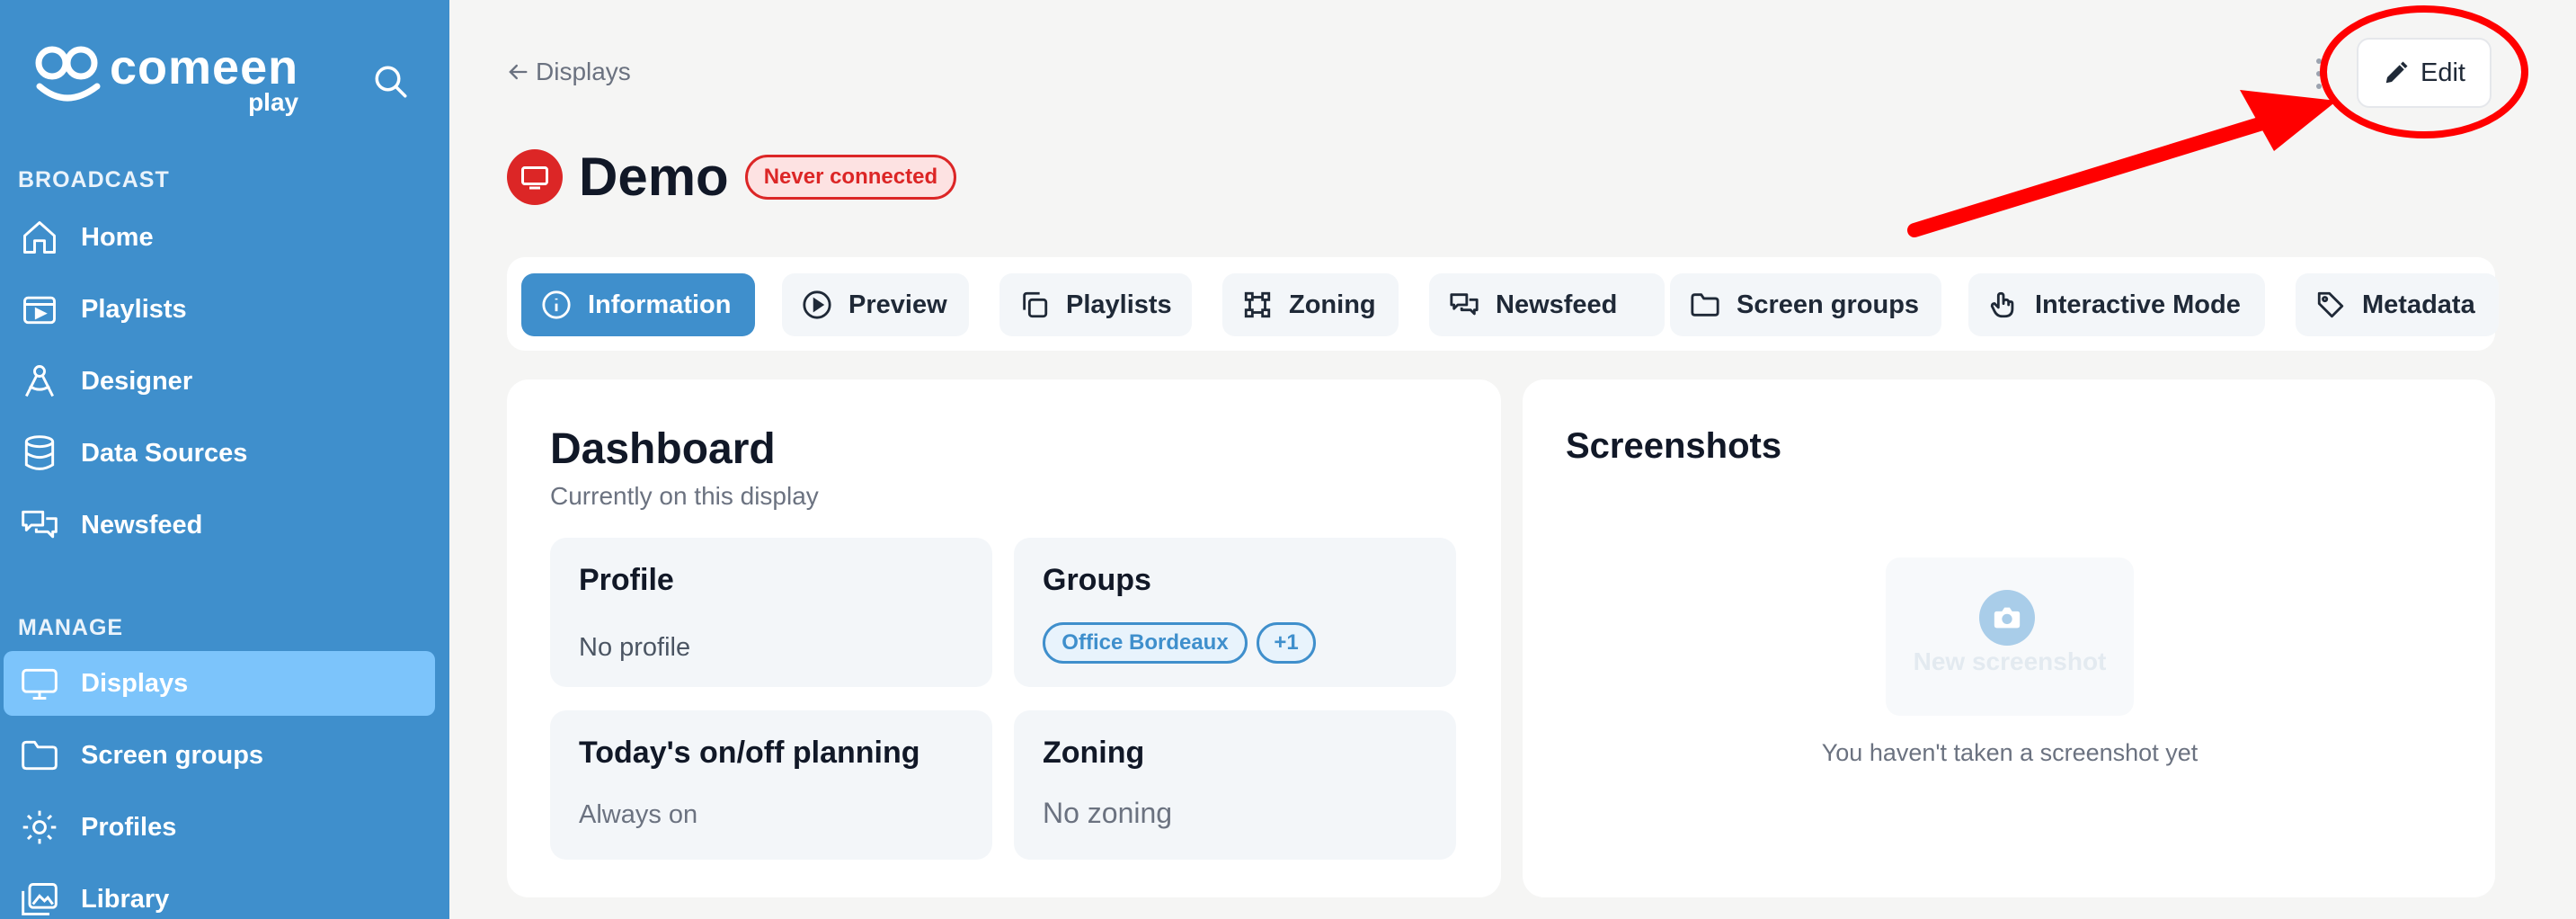 This screenshot has width=2576, height=919. What do you see at coordinates (219, 237) in the screenshot?
I see `sidebar-item-home: Home` at bounding box center [219, 237].